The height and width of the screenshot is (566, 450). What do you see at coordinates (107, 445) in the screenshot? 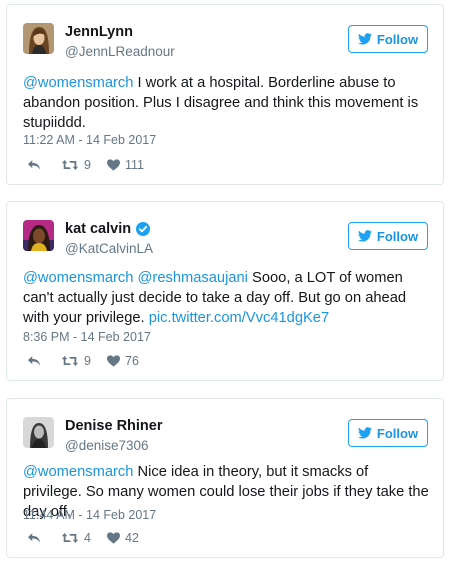
I see `user-handle: @denise7306` at bounding box center [107, 445].